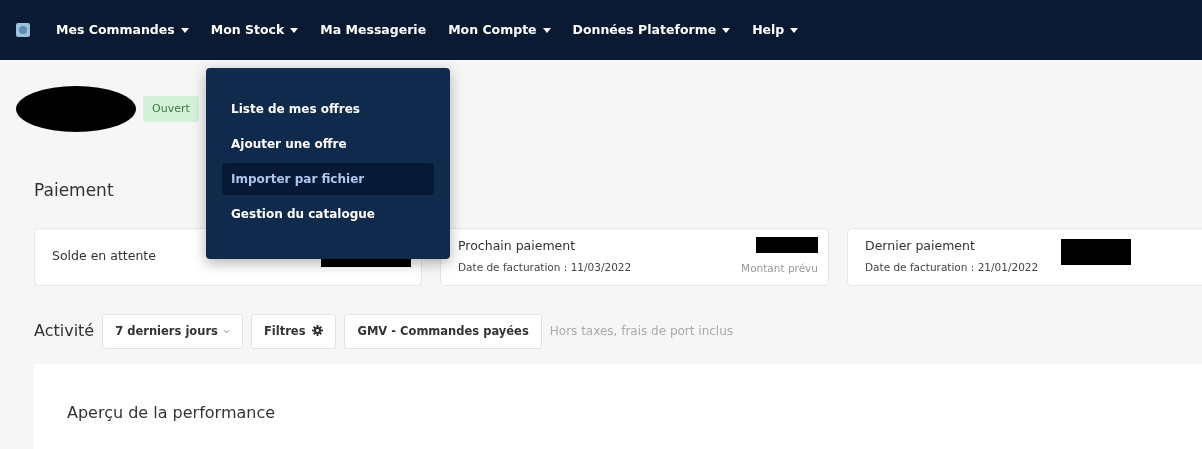 Image resolution: width=1202 pixels, height=449 pixels. Describe the element at coordinates (318, 330) in the screenshot. I see `gear-icon` at that location.